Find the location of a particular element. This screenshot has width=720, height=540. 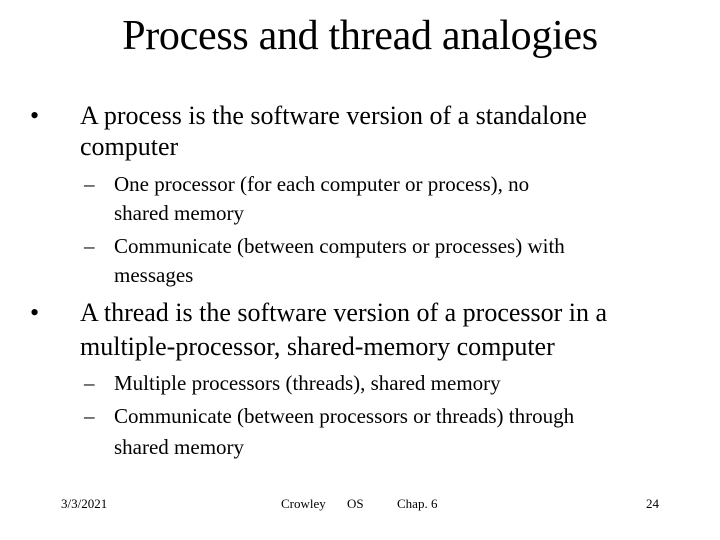

footer-course: OS is located at coordinates (355, 503).